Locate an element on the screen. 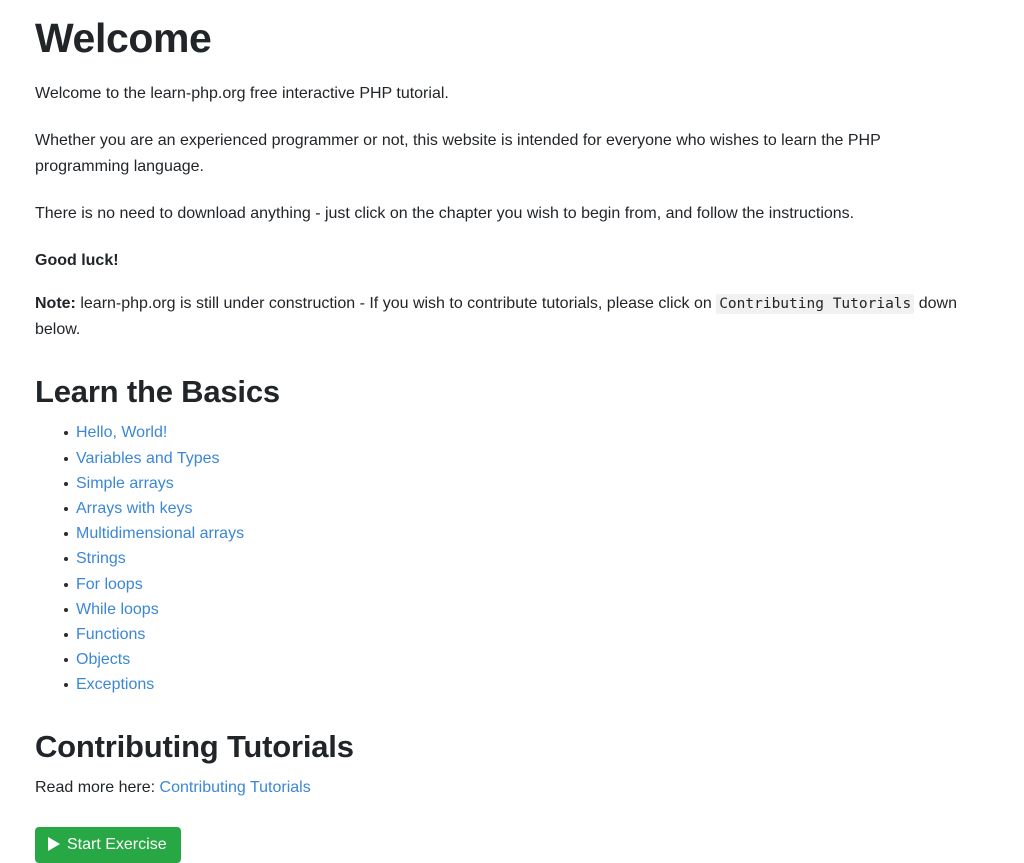 This screenshot has width=1024, height=863. list-item: Strings is located at coordinates (512, 558).